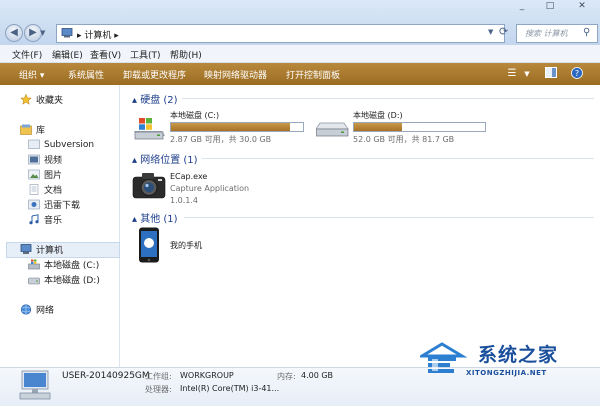 The height and width of the screenshot is (406, 600). I want to click on watermark-title: 系统之家, so click(518, 355).